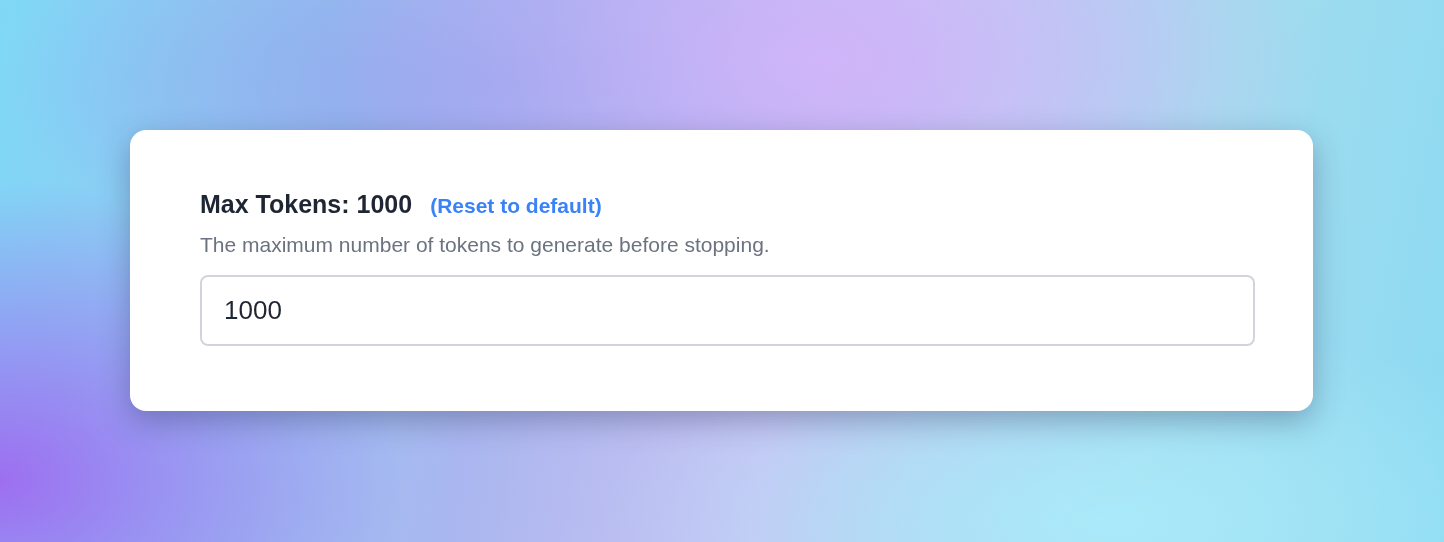 The image size is (1444, 542). What do you see at coordinates (516, 206) in the screenshot?
I see `reset-link: (Reset to default)` at bounding box center [516, 206].